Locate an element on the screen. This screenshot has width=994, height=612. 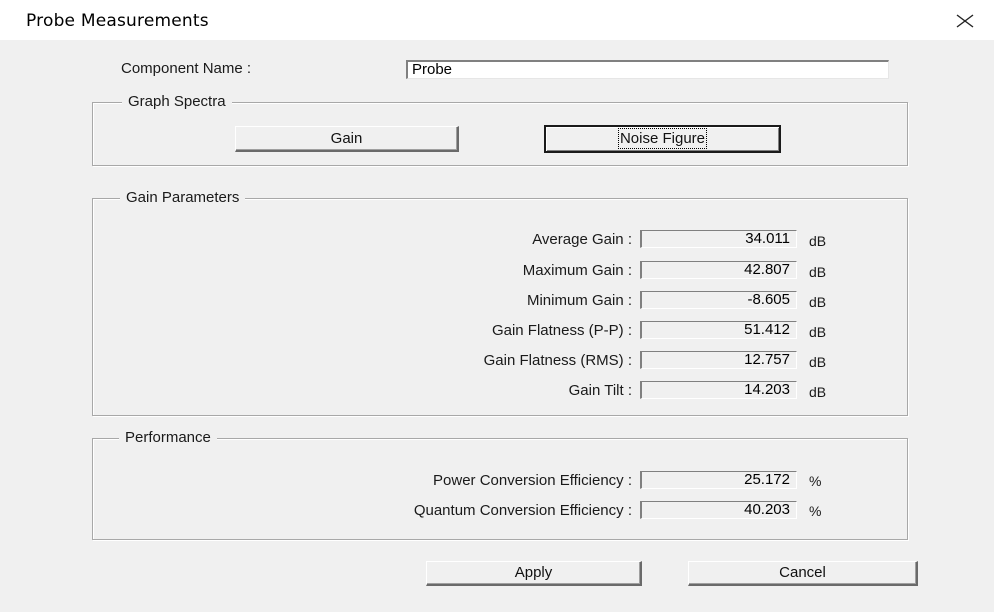
apply-button: Apply is located at coordinates (534, 573).